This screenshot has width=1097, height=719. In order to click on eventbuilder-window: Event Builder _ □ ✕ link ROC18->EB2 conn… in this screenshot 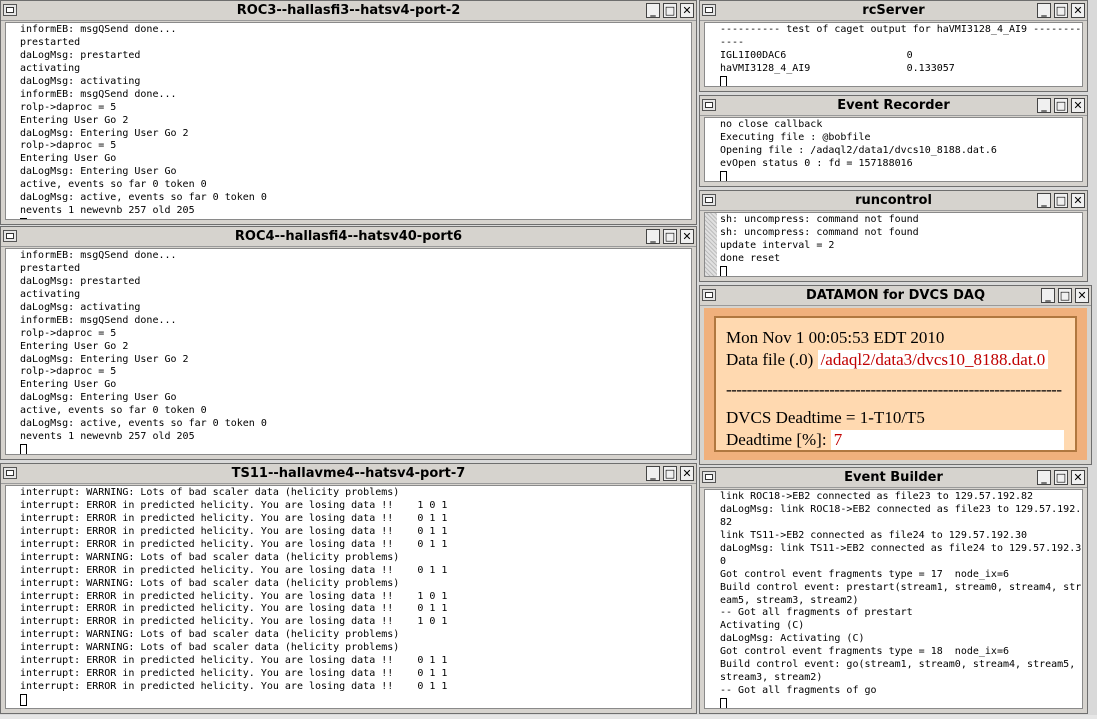, I will do `click(893, 590)`.